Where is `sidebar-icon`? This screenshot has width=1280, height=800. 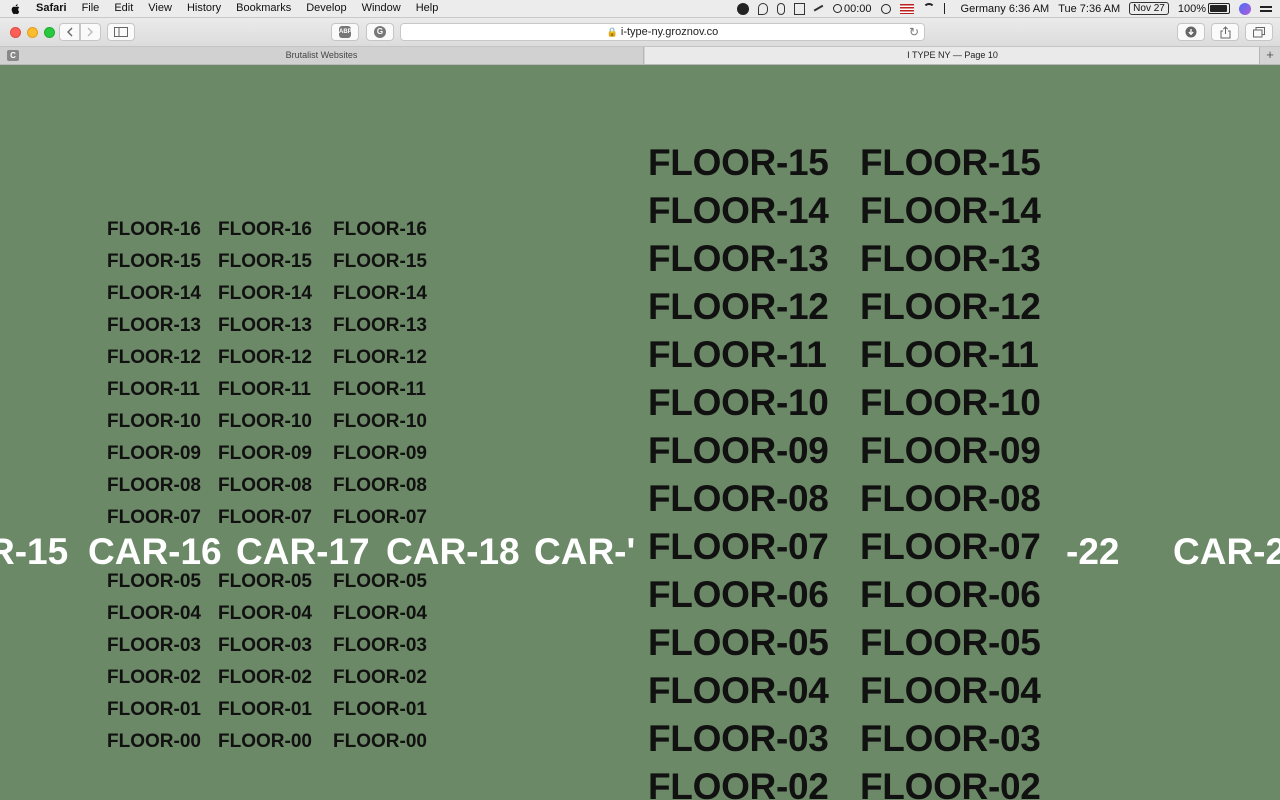
sidebar-icon is located at coordinates (121, 32).